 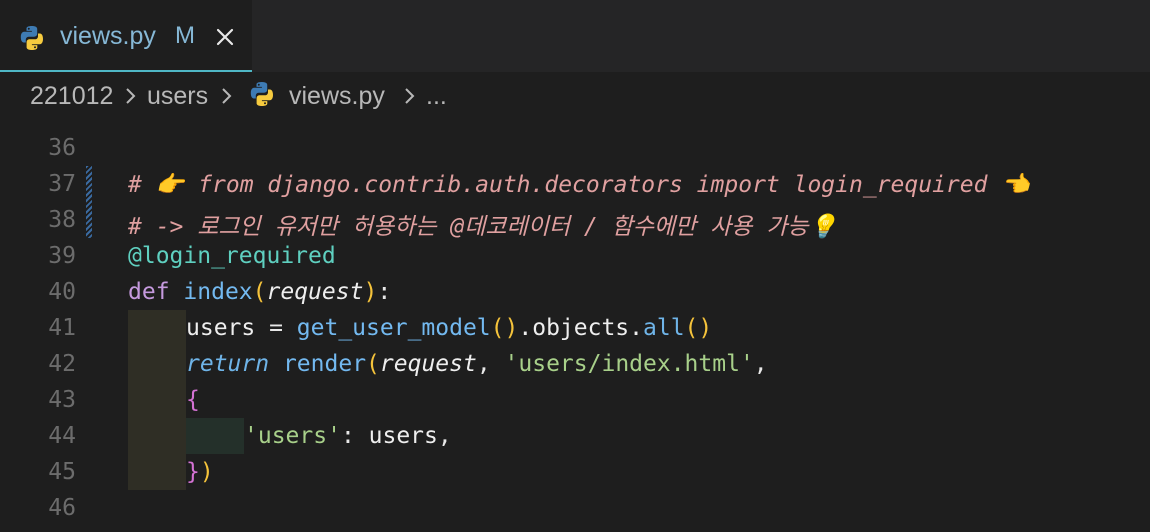 What do you see at coordinates (483, 227) in the screenshot?
I see `code-comment: # -> 로그인 유저만 허용하는 @데코레이터 / 함수에만 사용 가능💡` at bounding box center [483, 227].